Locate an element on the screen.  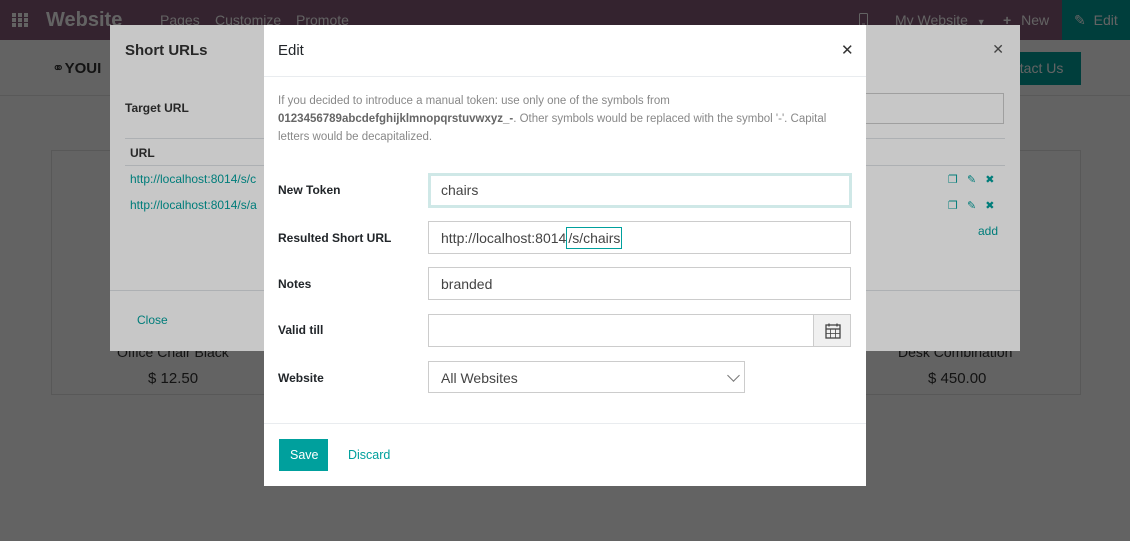
resulted-short-url-field: http://localhost:8014/s/chairs is located at coordinates (639, 237).